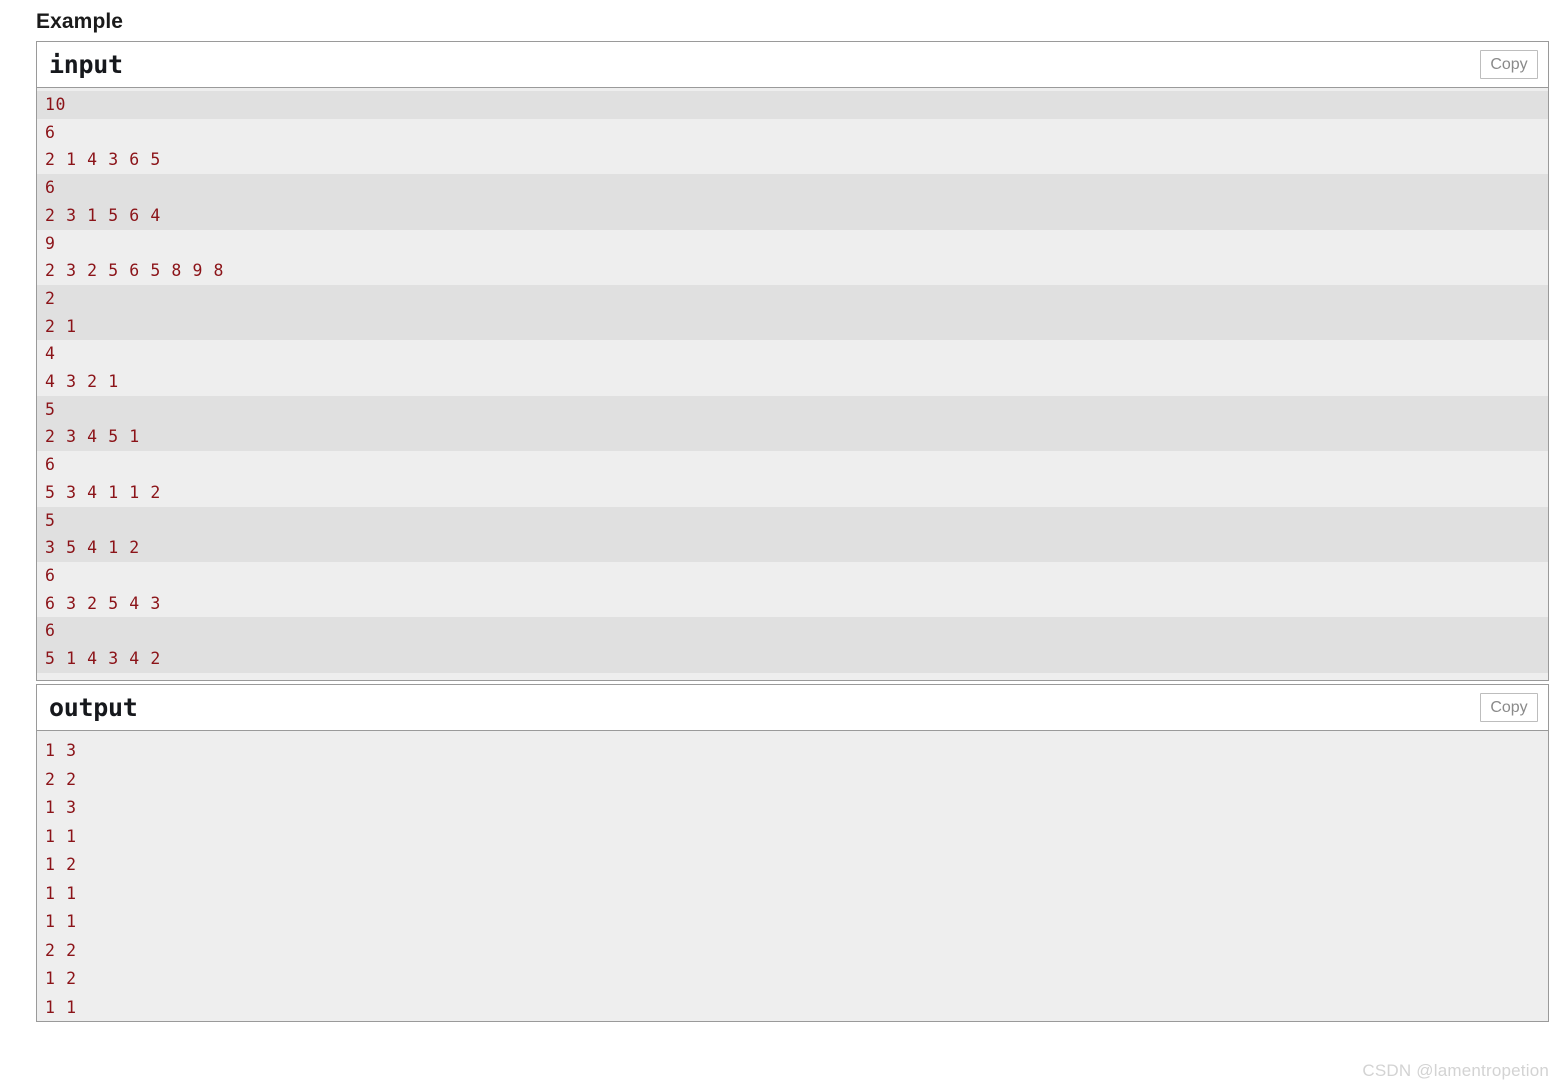  Describe the element at coordinates (103, 160) in the screenshot. I see `code-line: 2 1 4 3 6 5` at that location.